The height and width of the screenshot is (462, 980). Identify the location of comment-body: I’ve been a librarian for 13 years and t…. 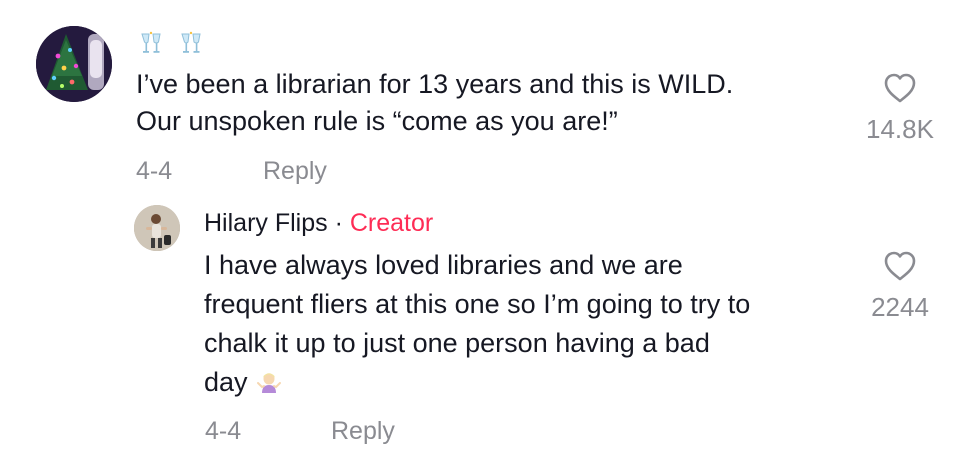
(434, 103).